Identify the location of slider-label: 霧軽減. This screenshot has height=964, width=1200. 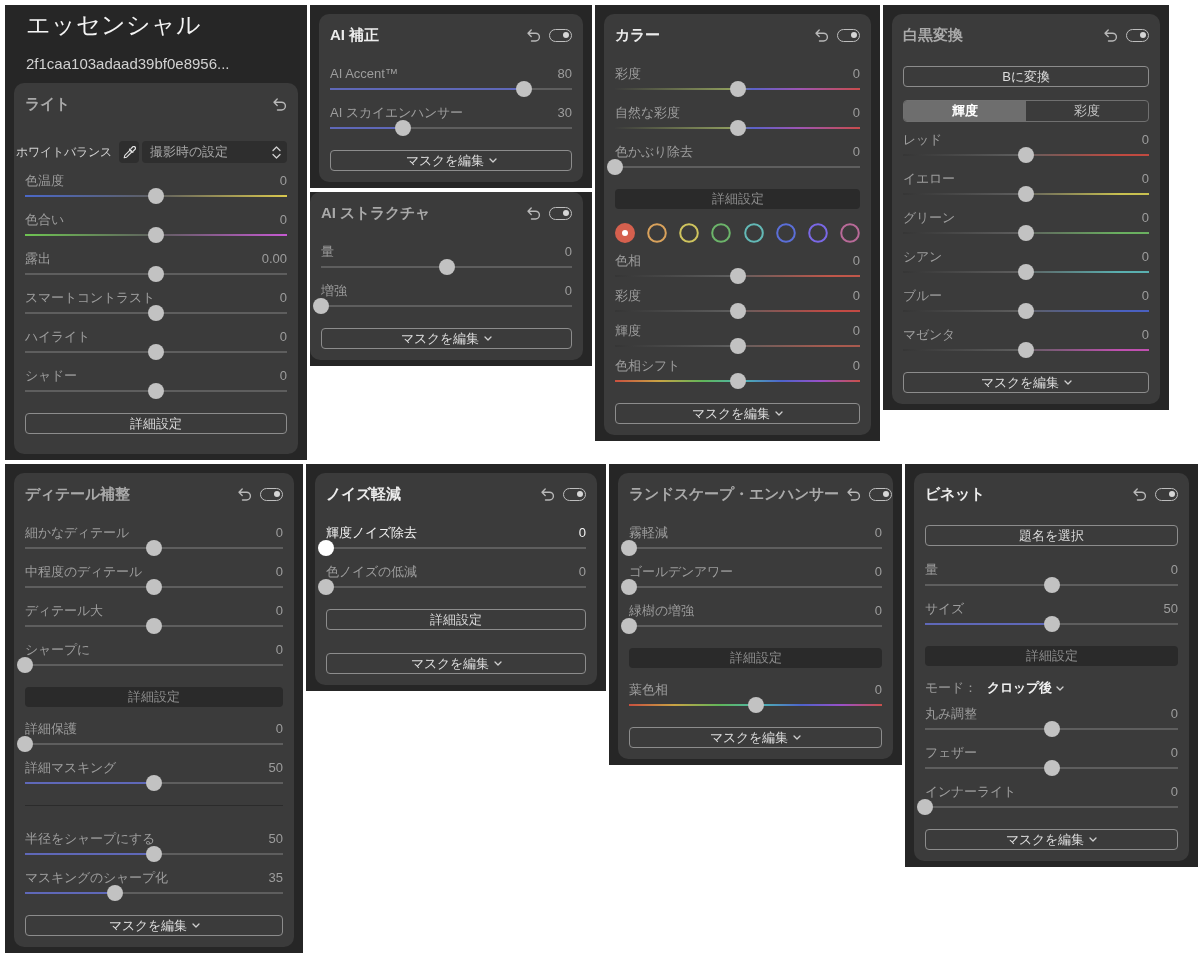
(648, 532).